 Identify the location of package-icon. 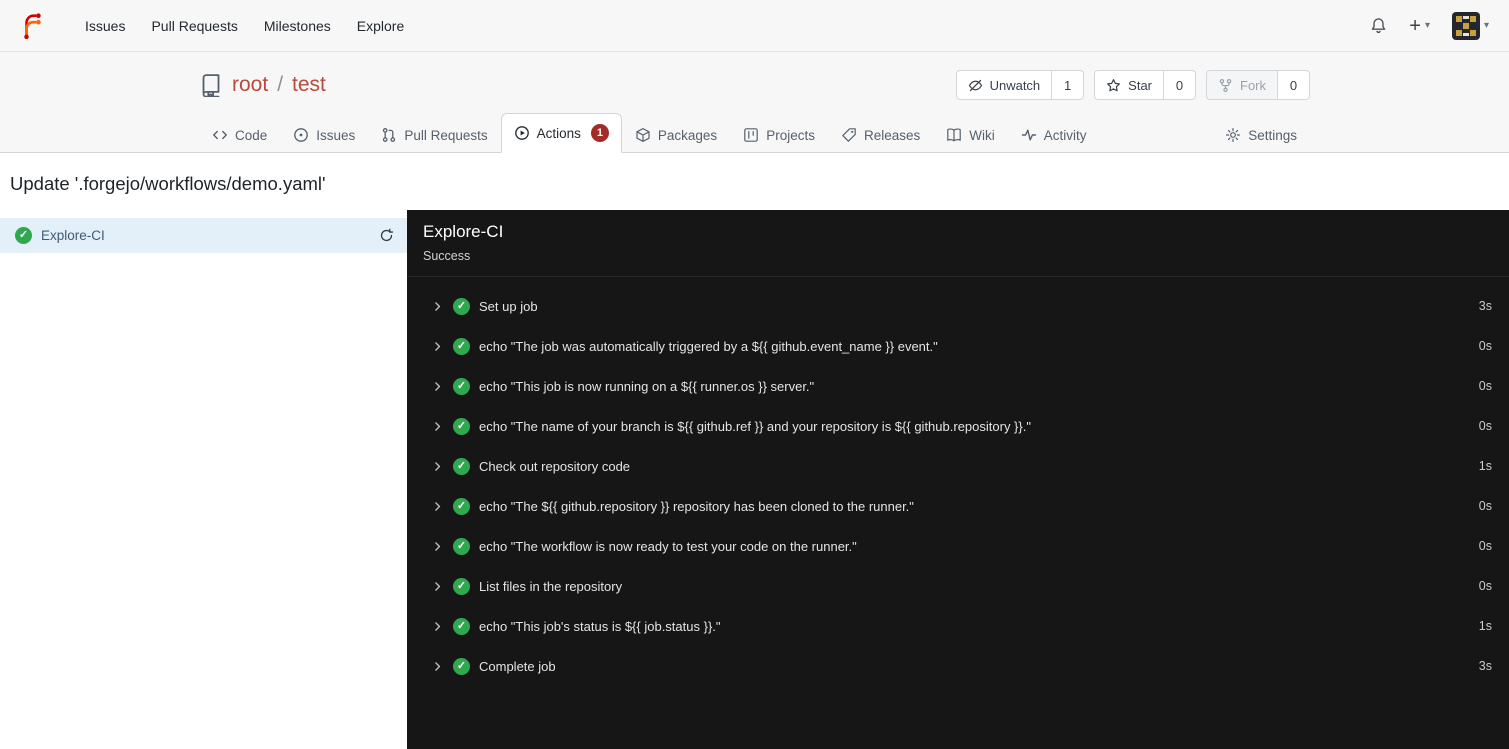
(643, 135).